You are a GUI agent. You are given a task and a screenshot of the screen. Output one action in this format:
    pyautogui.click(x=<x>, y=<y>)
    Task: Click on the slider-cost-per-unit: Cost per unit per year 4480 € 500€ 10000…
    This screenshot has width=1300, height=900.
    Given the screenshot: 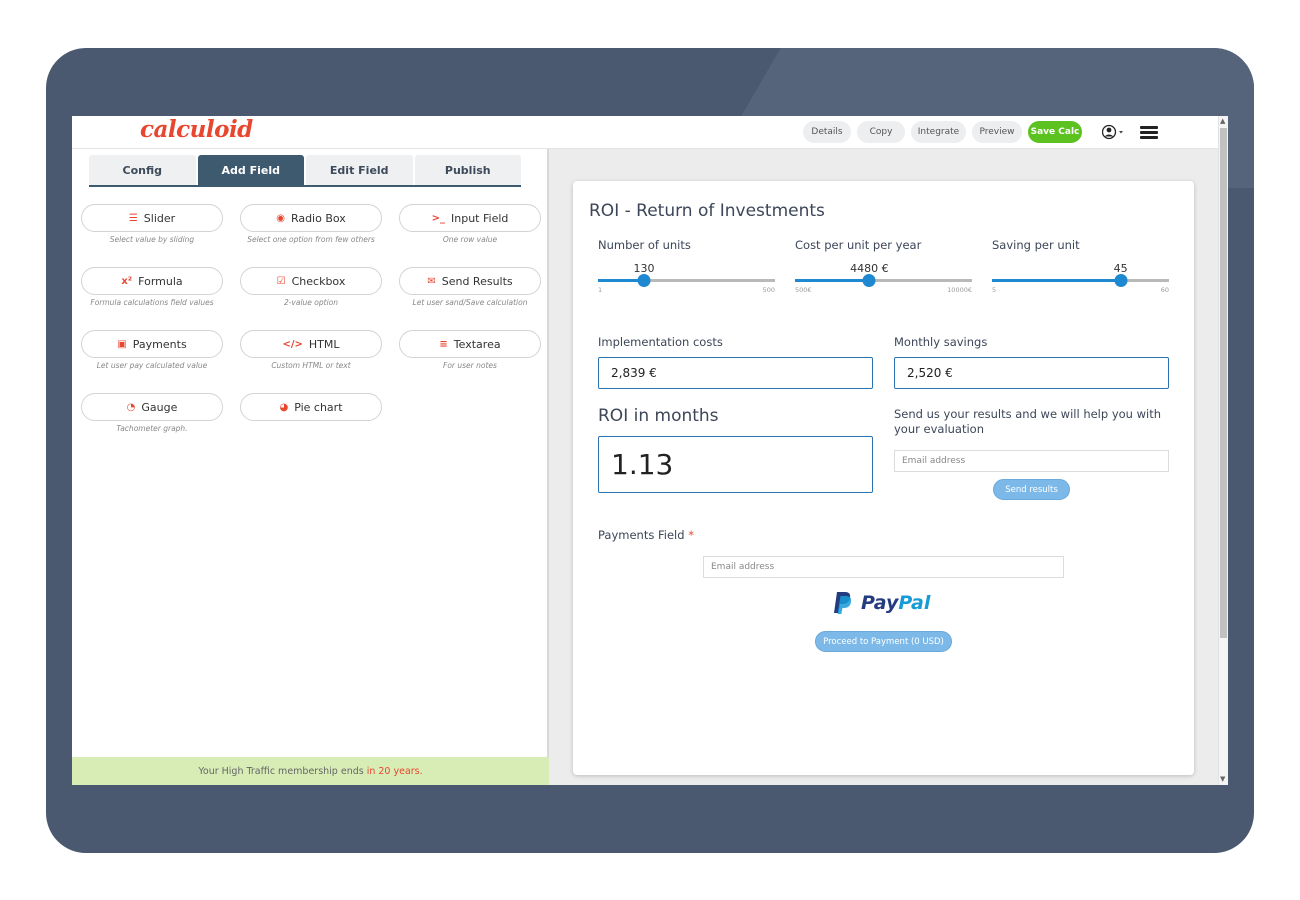 What is the action you would take?
    pyautogui.click(x=883, y=266)
    